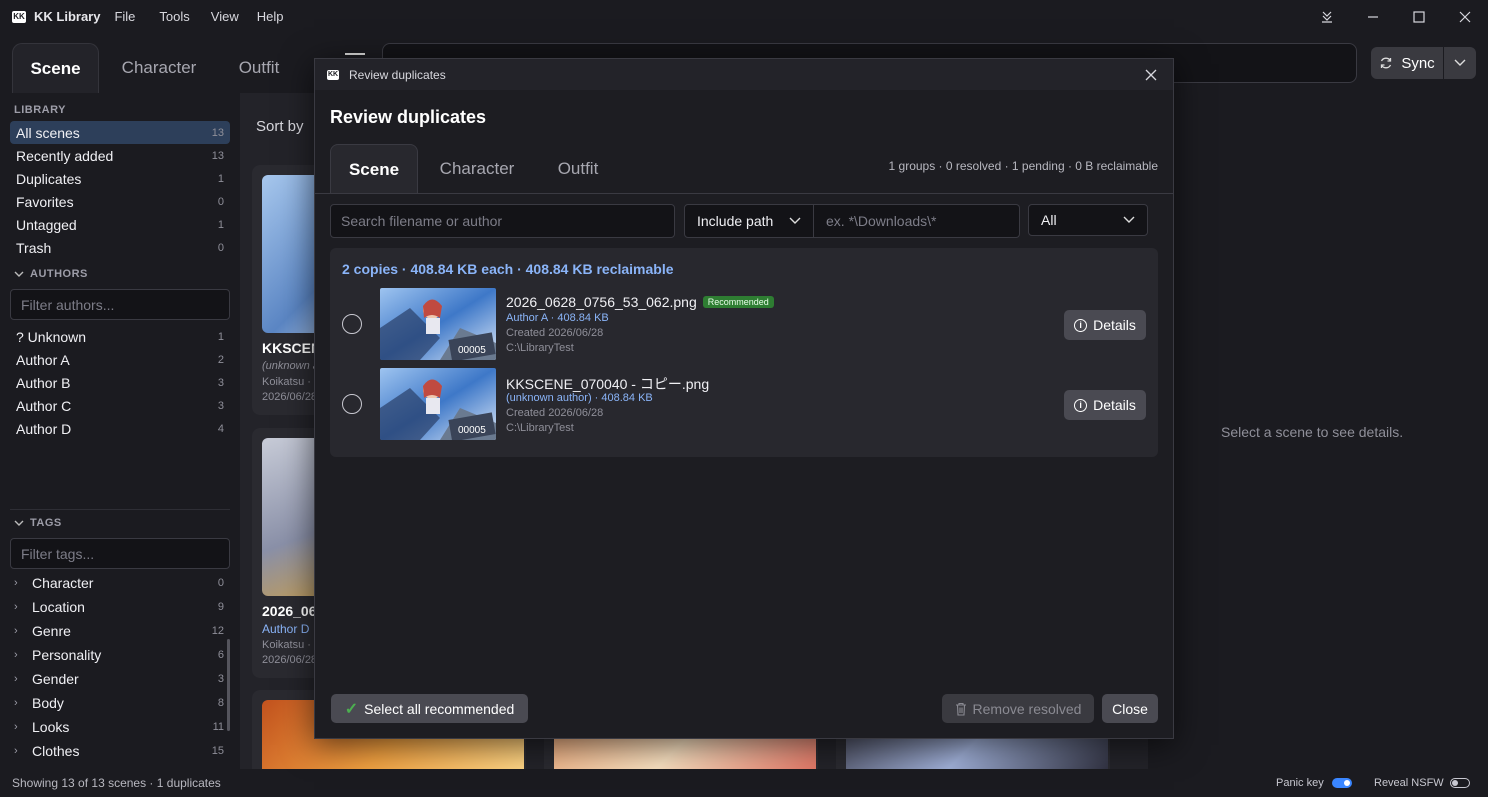  I want to click on download-icon, so click(1327, 16).